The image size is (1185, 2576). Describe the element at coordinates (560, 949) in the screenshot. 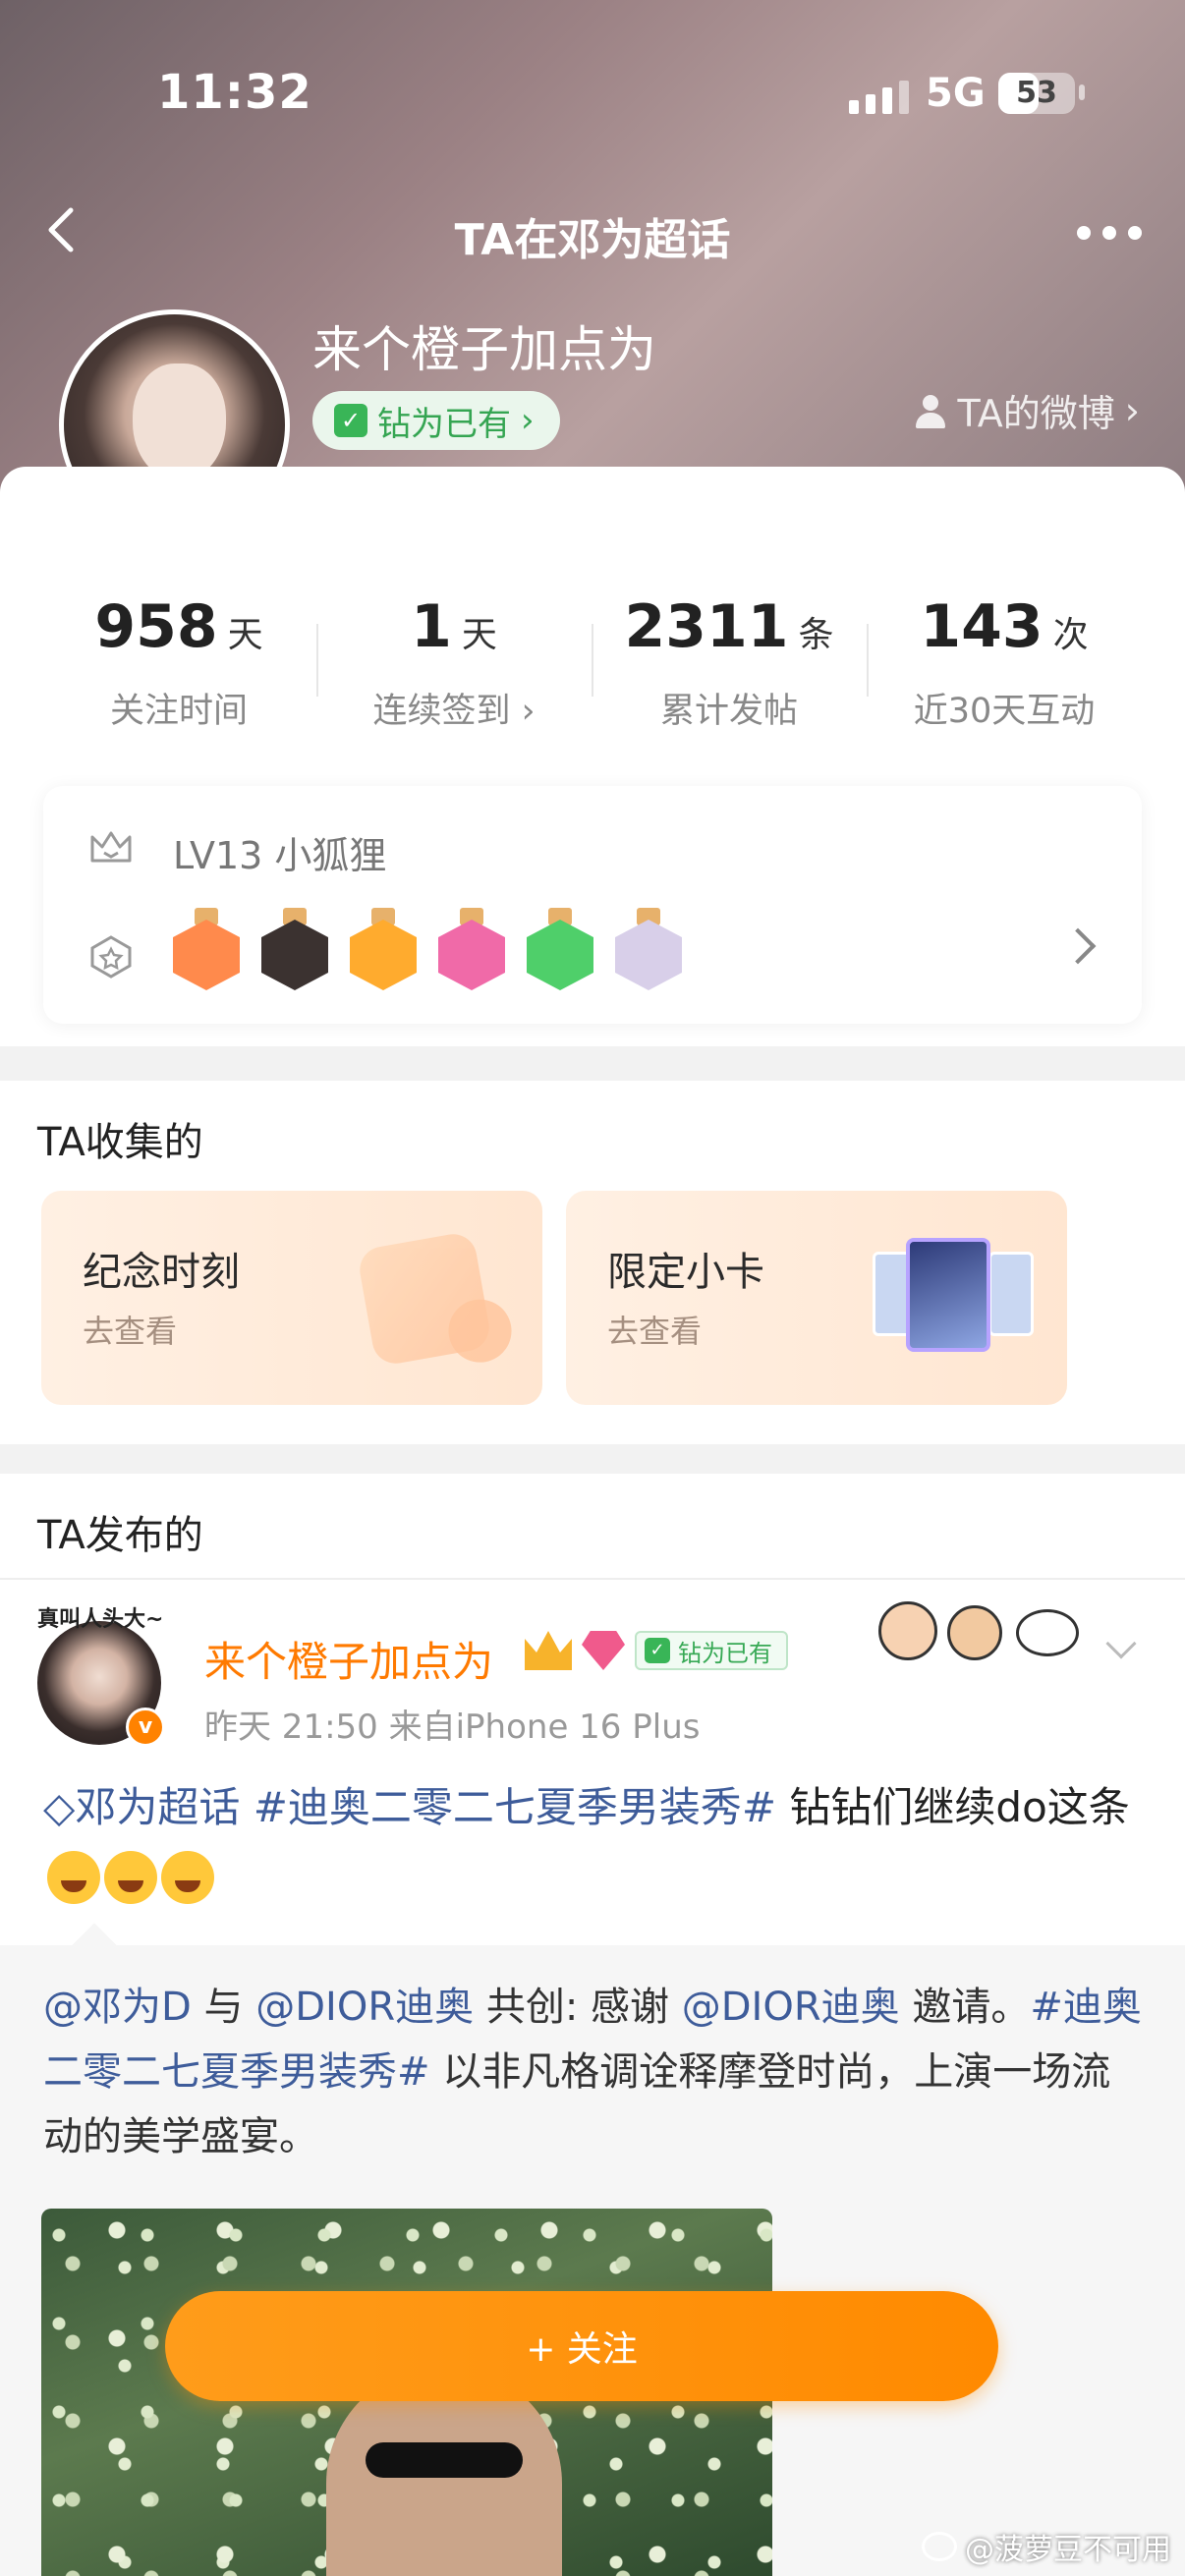

I see `hand-medal-icon` at that location.